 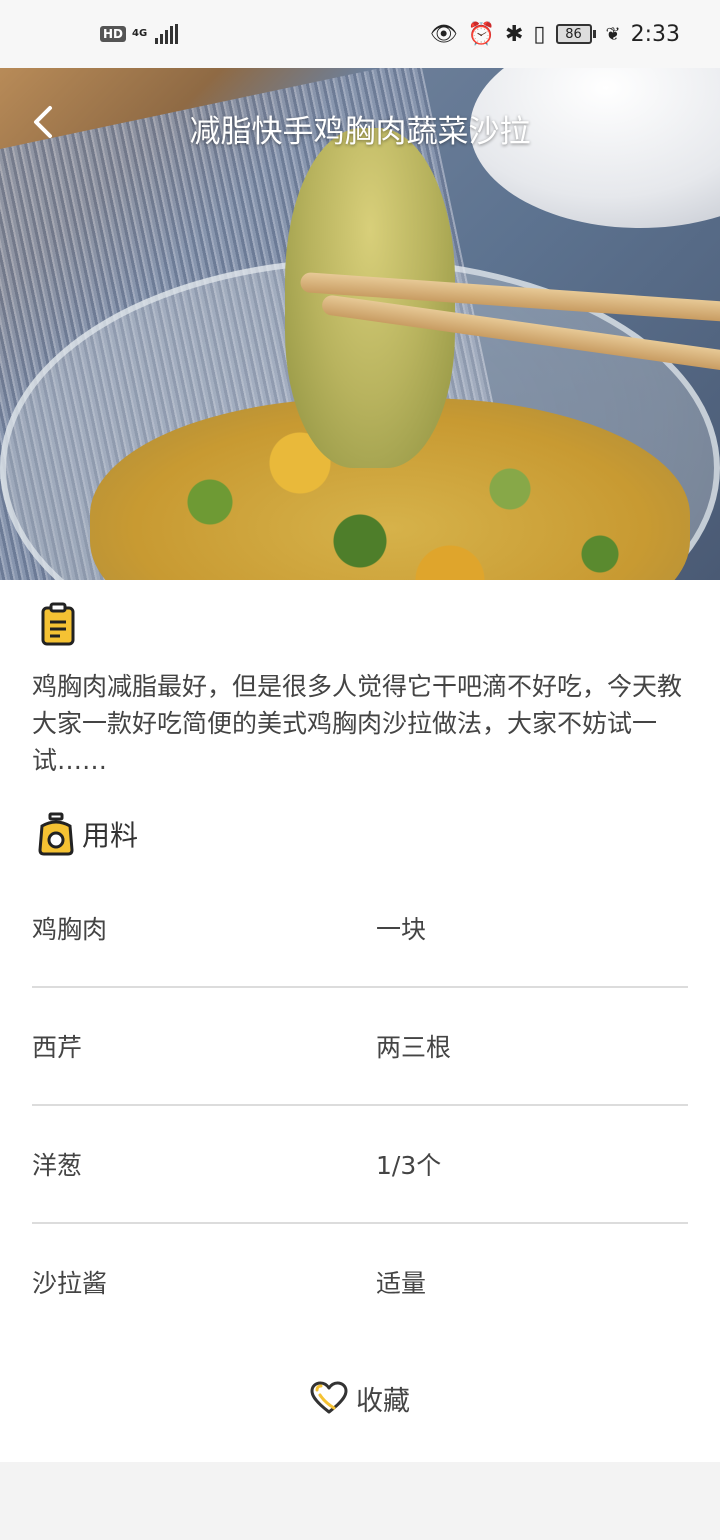 I want to click on ingredients-header: 用料, so click(x=87, y=834).